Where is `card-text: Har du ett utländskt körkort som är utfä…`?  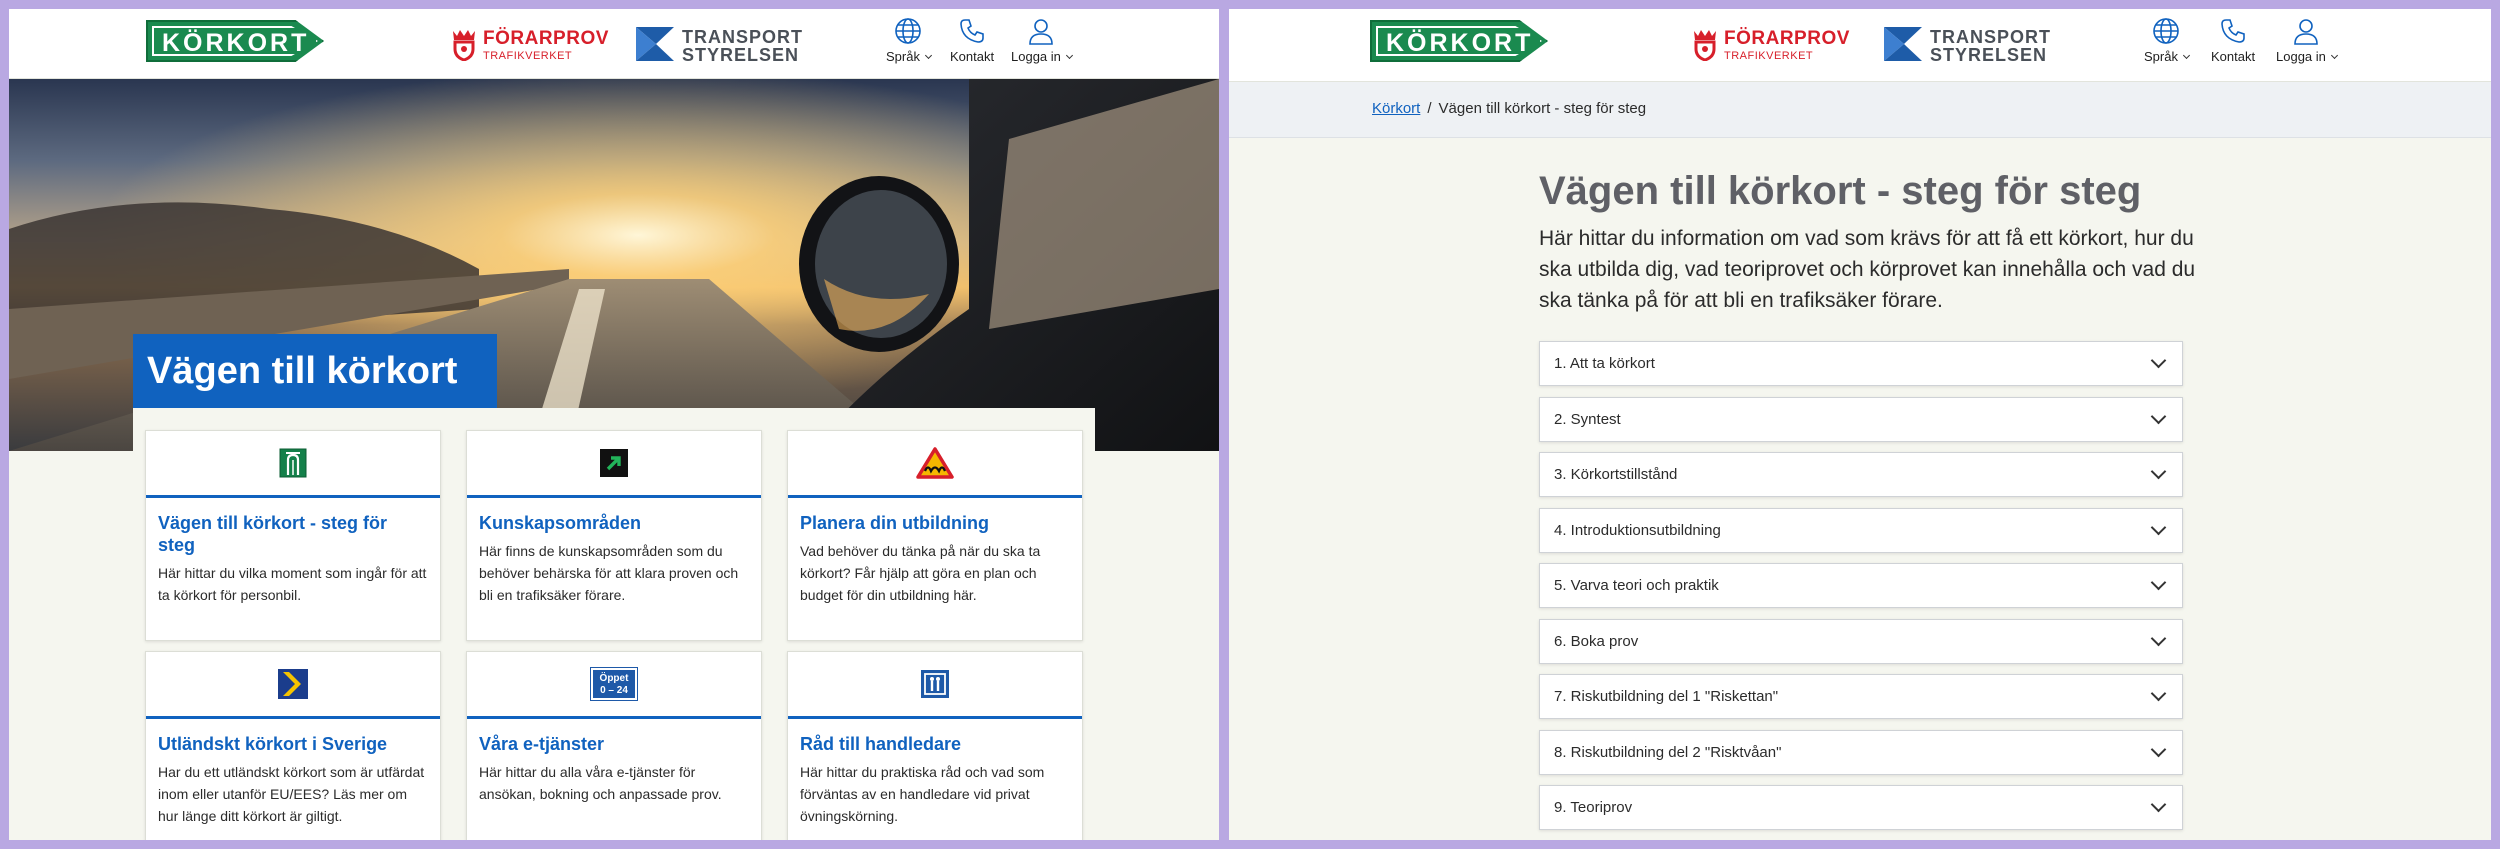 card-text: Har du ett utländskt körkort som är utfä… is located at coordinates (291, 794).